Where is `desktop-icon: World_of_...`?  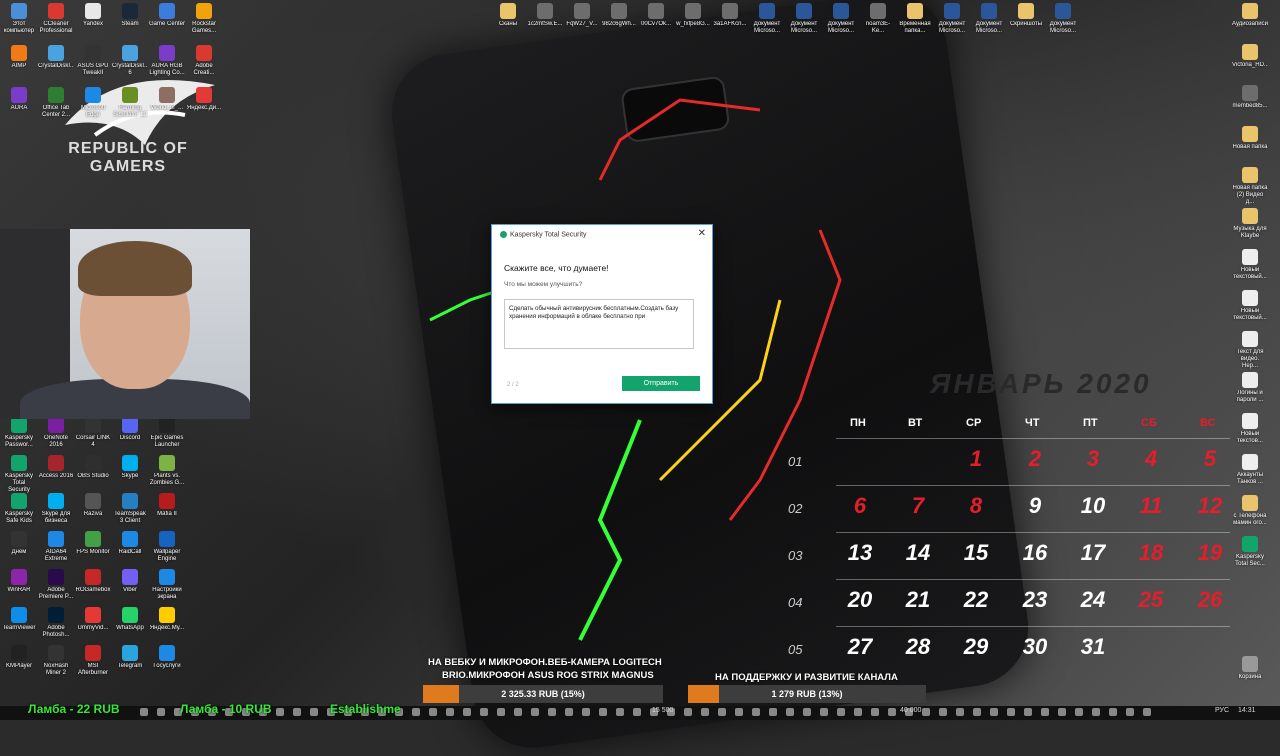
desktop-icon: World_of_... is located at coordinates (167, 106).